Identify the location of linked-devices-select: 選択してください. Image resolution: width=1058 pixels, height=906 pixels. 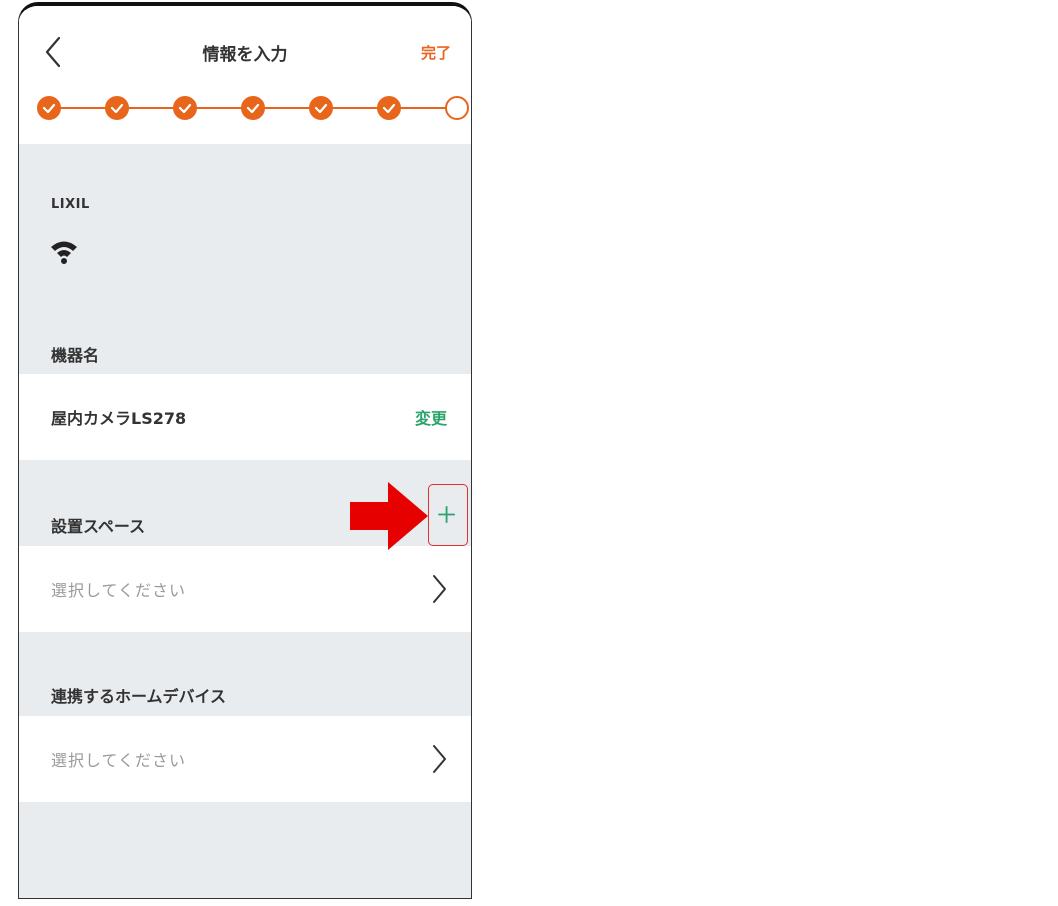
(245, 759).